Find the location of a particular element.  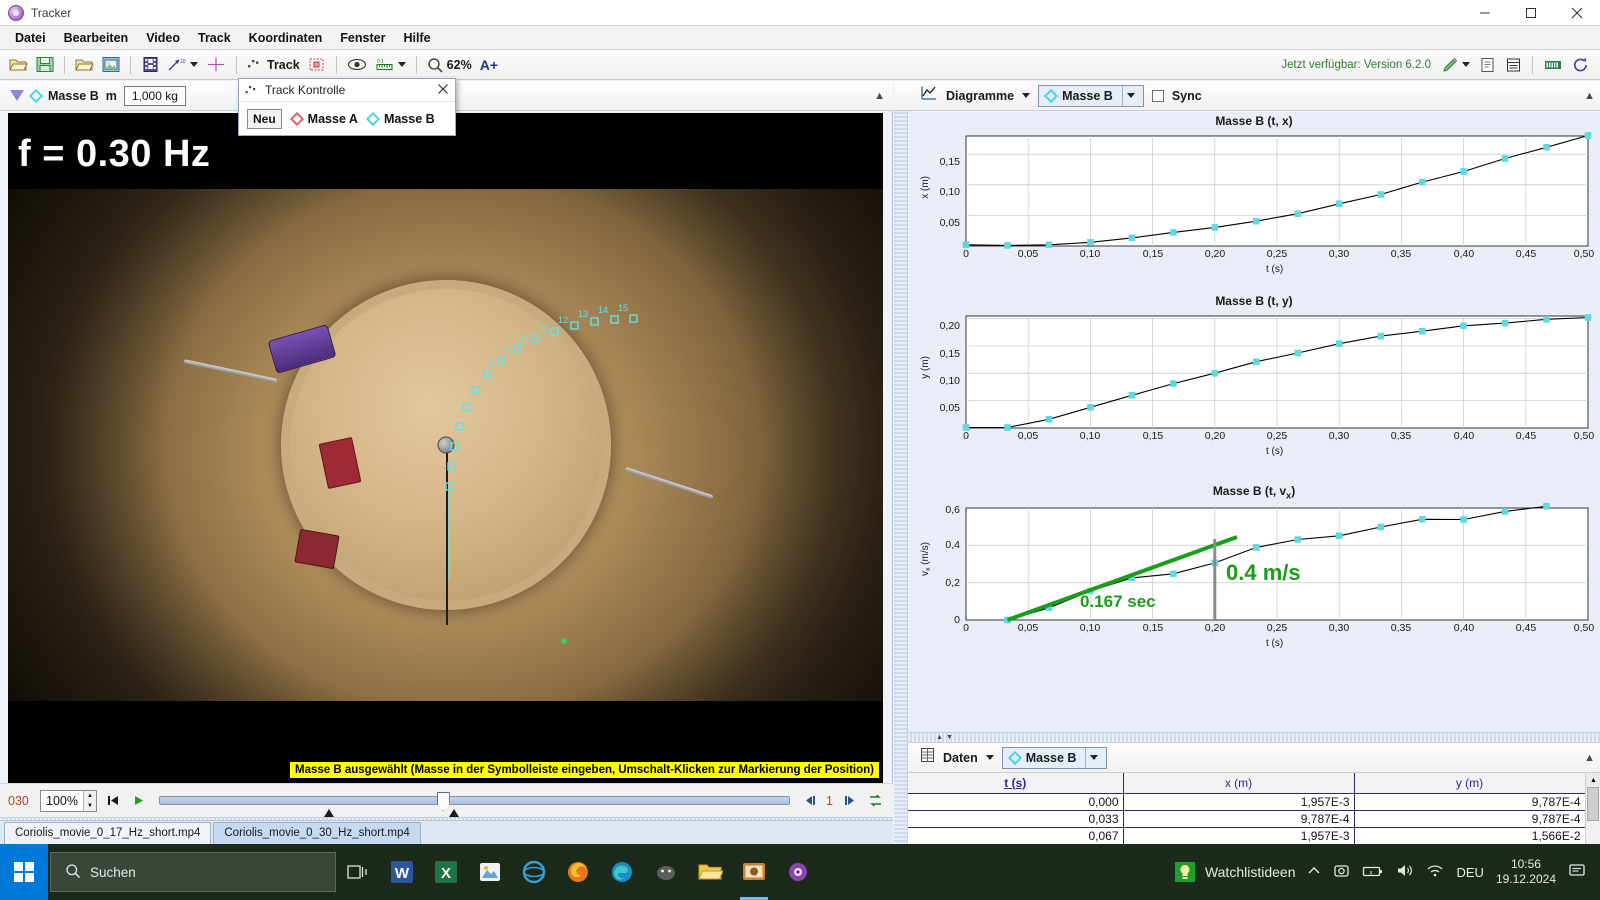

table-row: 0,067 1,957E-3 1,566E-2 is located at coordinates (1247, 836).